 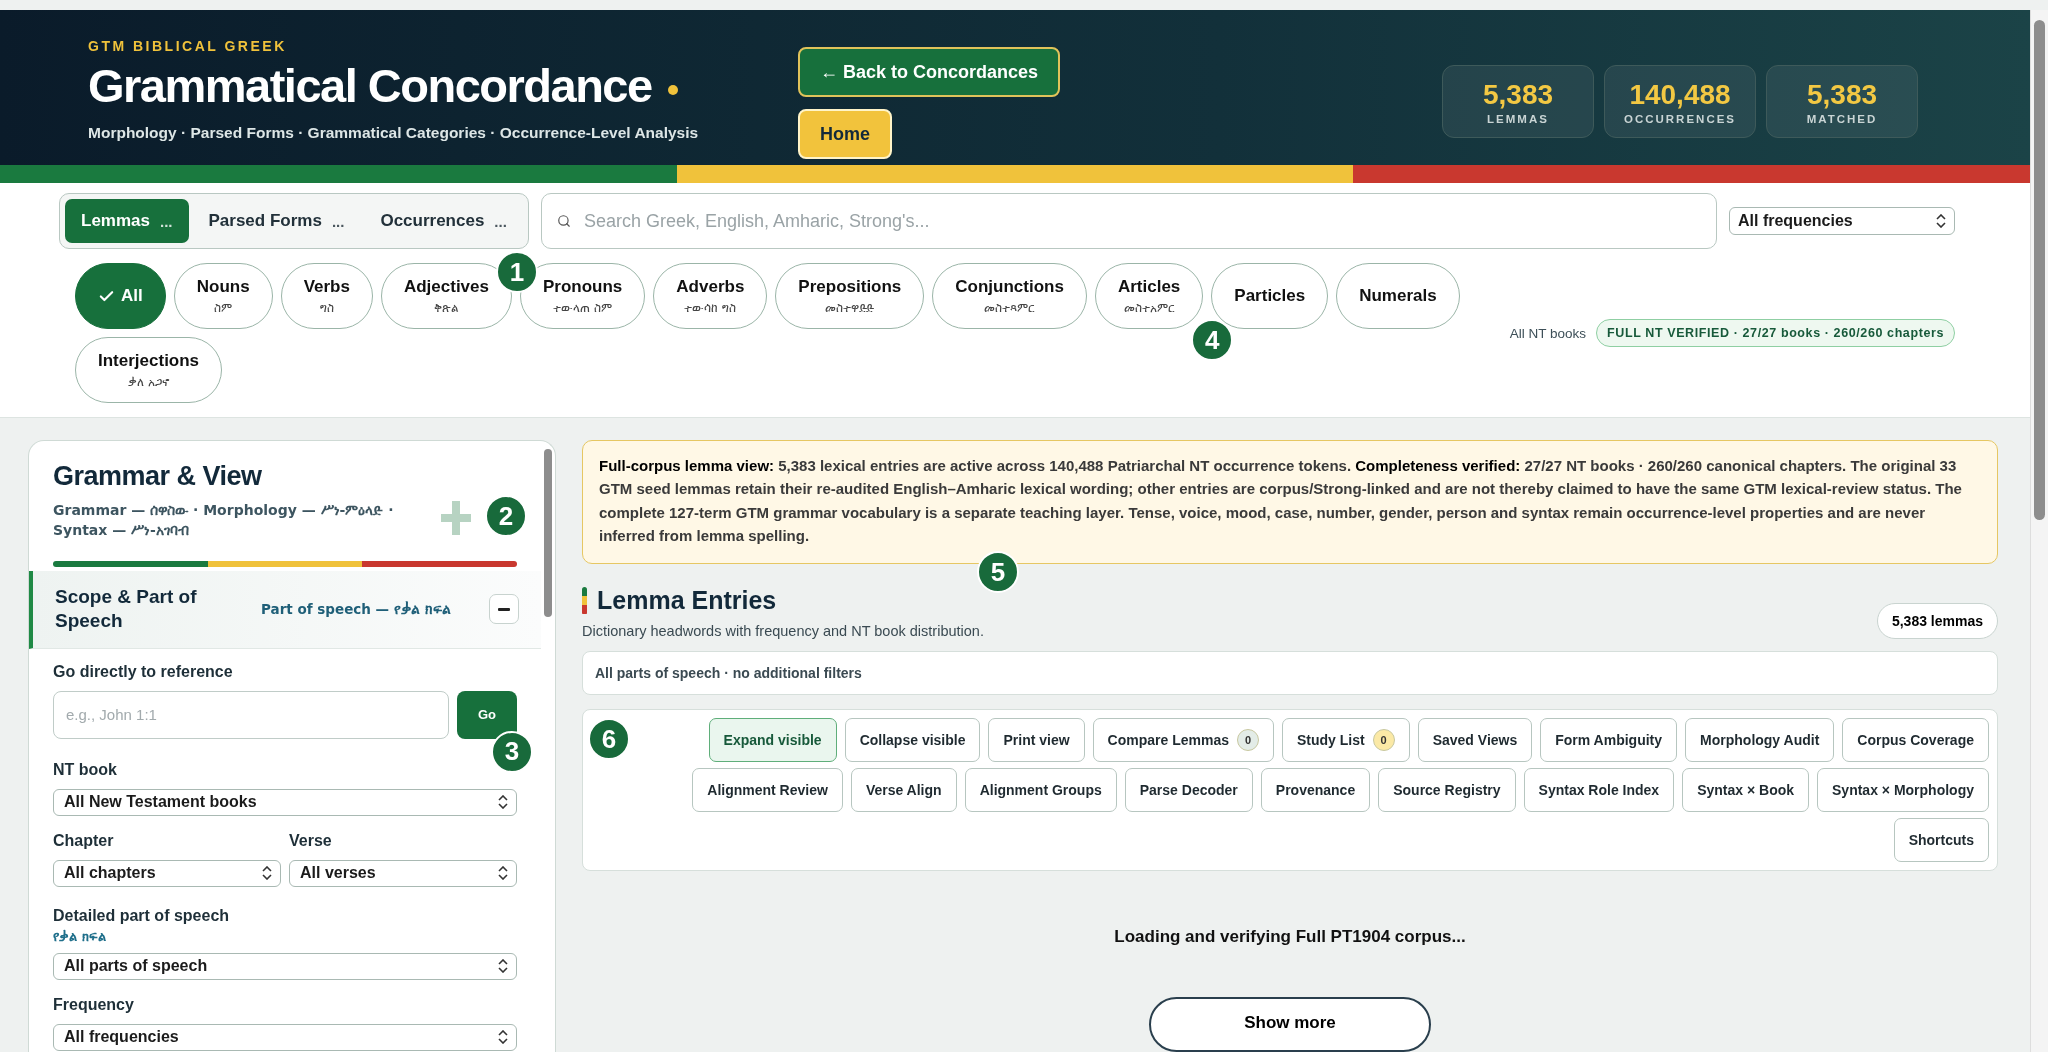 What do you see at coordinates (1475, 740) in the screenshot?
I see `tool-button: Saved Views` at bounding box center [1475, 740].